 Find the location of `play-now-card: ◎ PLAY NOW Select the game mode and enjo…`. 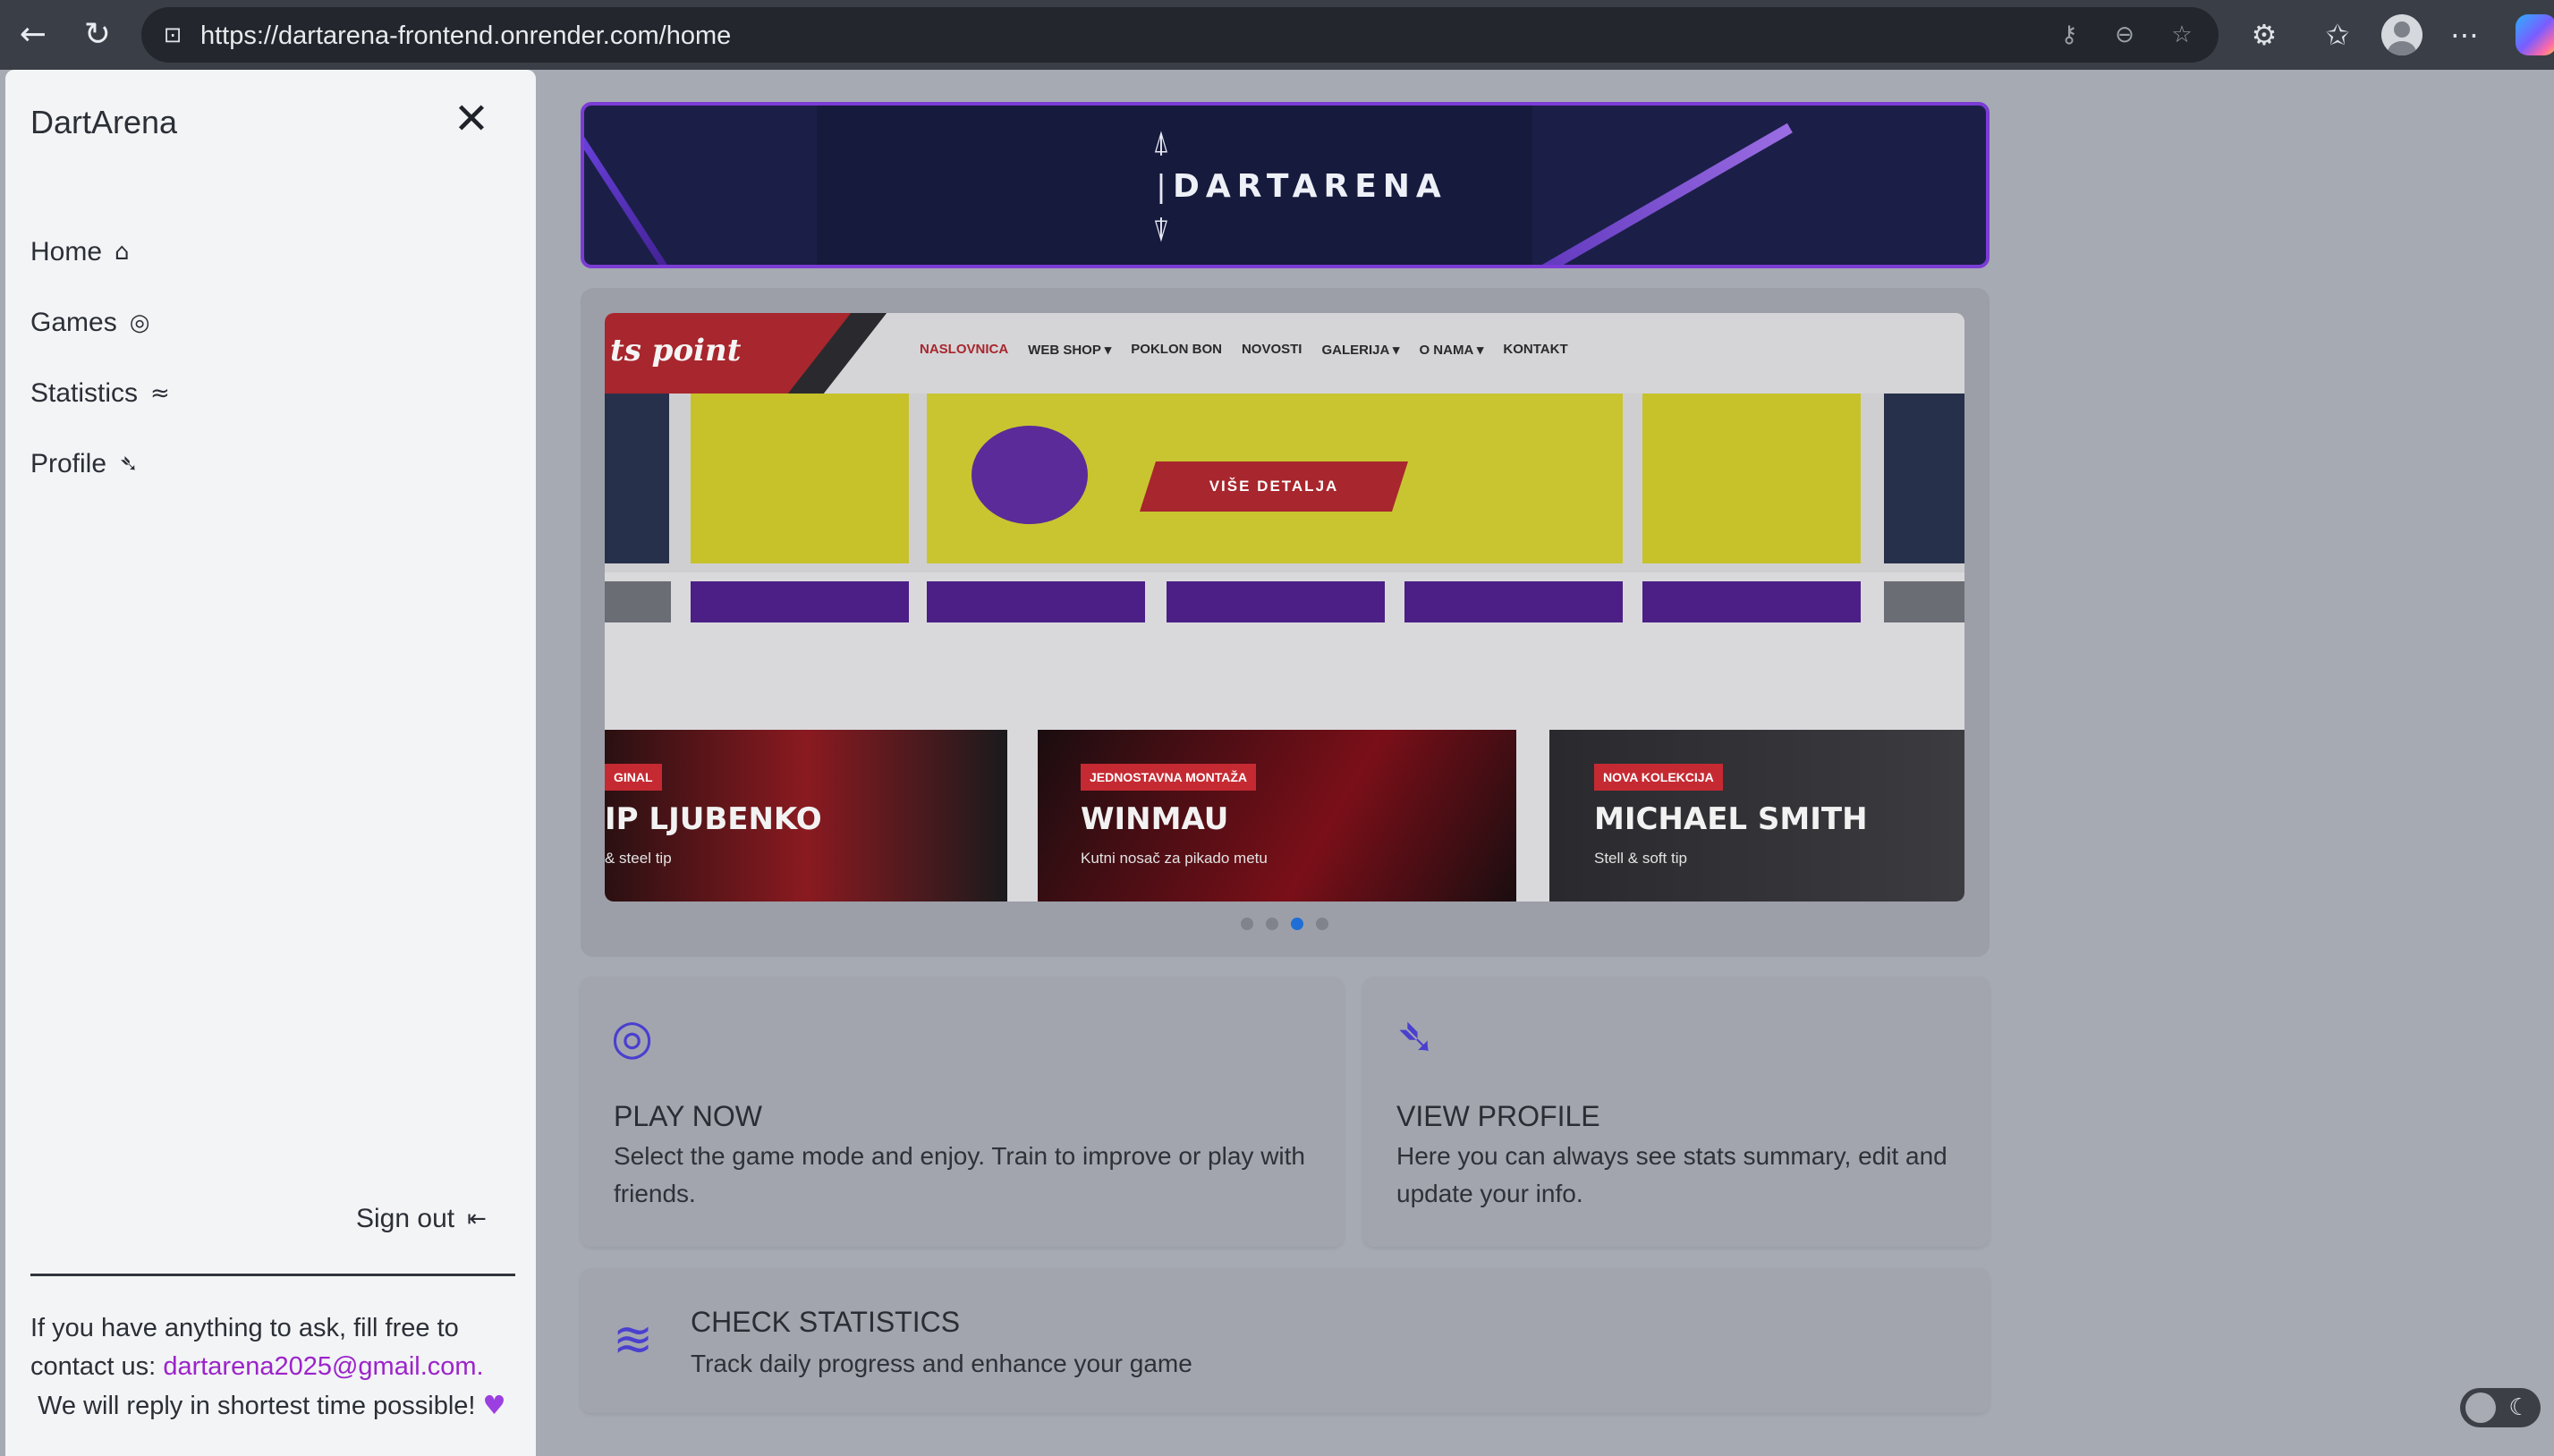

play-now-card: ◎ PLAY NOW Select the game mode and enjo… is located at coordinates (963, 1112).